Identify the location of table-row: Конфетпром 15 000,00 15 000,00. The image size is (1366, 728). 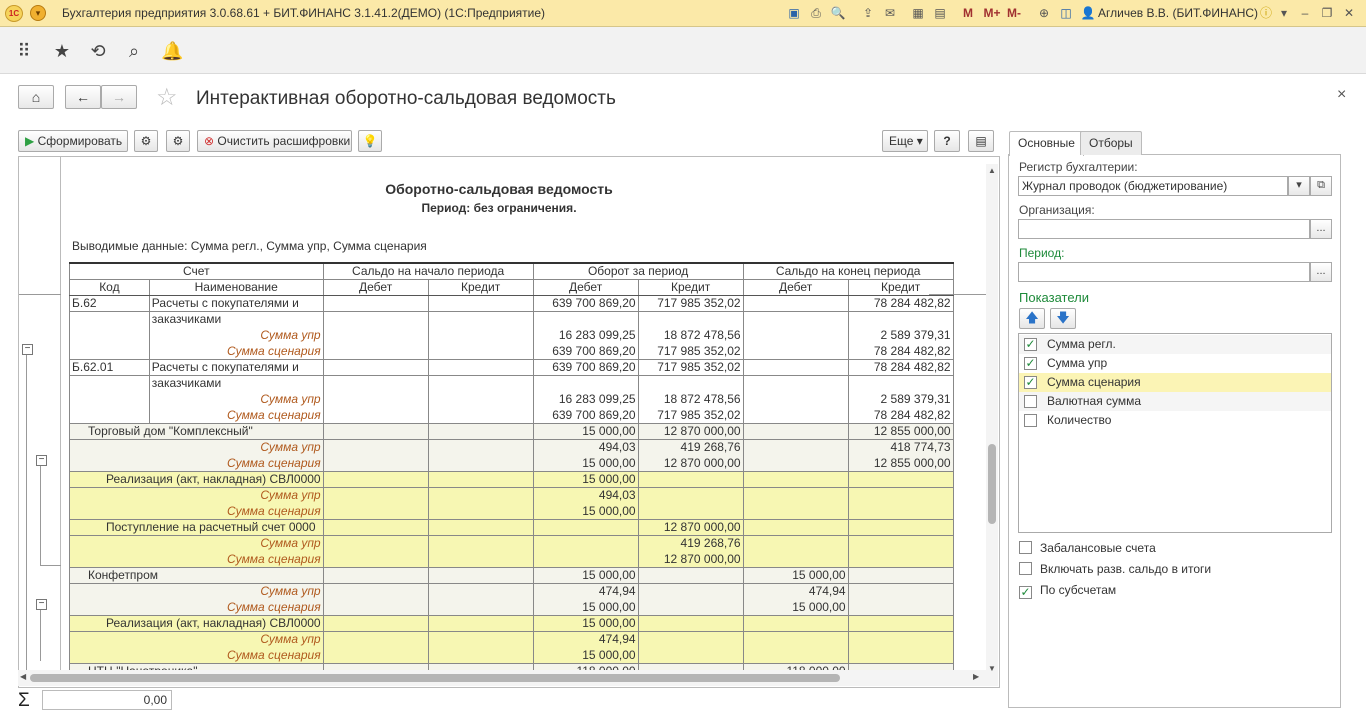
(511, 575).